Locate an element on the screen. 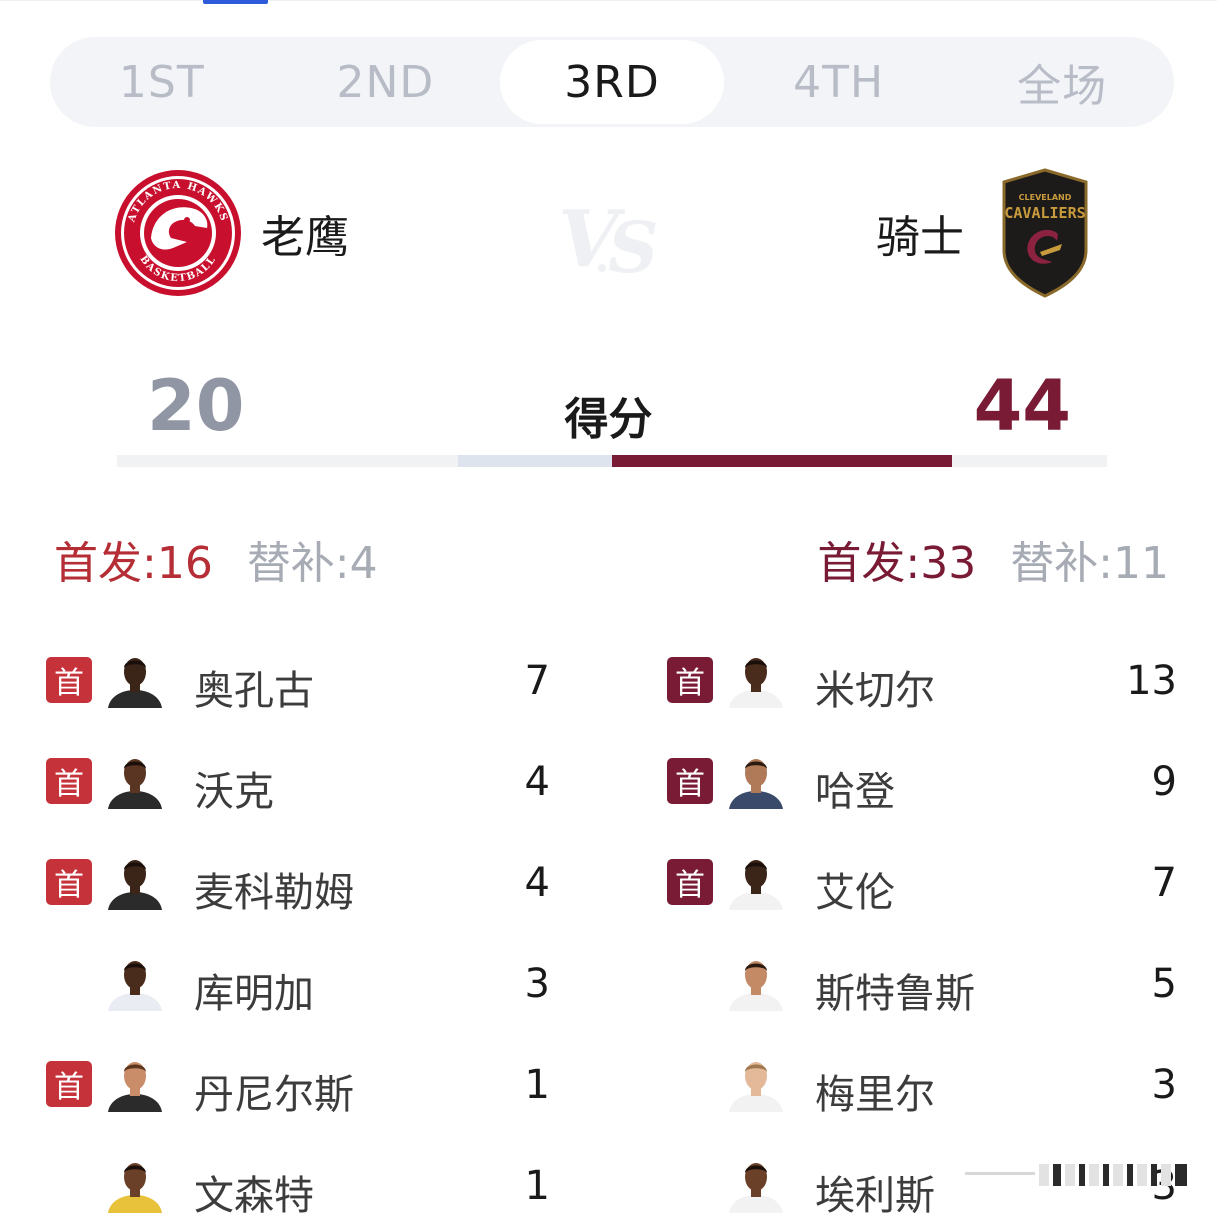  home-player-row: 首 麦科勒姆 4 is located at coordinates (301, 882).